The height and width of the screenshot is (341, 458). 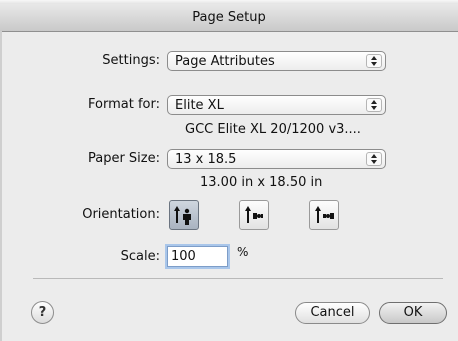 I want to click on ok-button: OK, so click(x=413, y=313).